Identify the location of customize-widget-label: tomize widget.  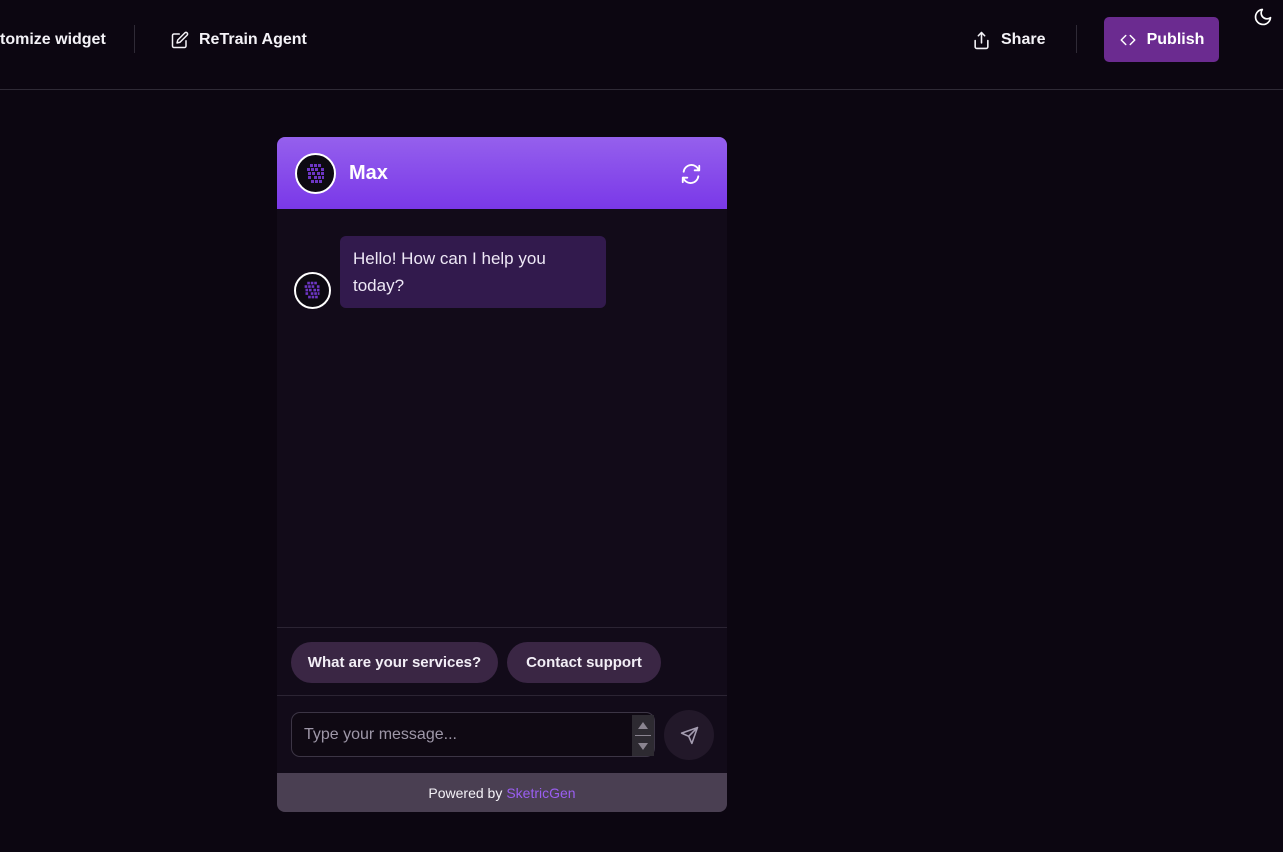
(53, 39).